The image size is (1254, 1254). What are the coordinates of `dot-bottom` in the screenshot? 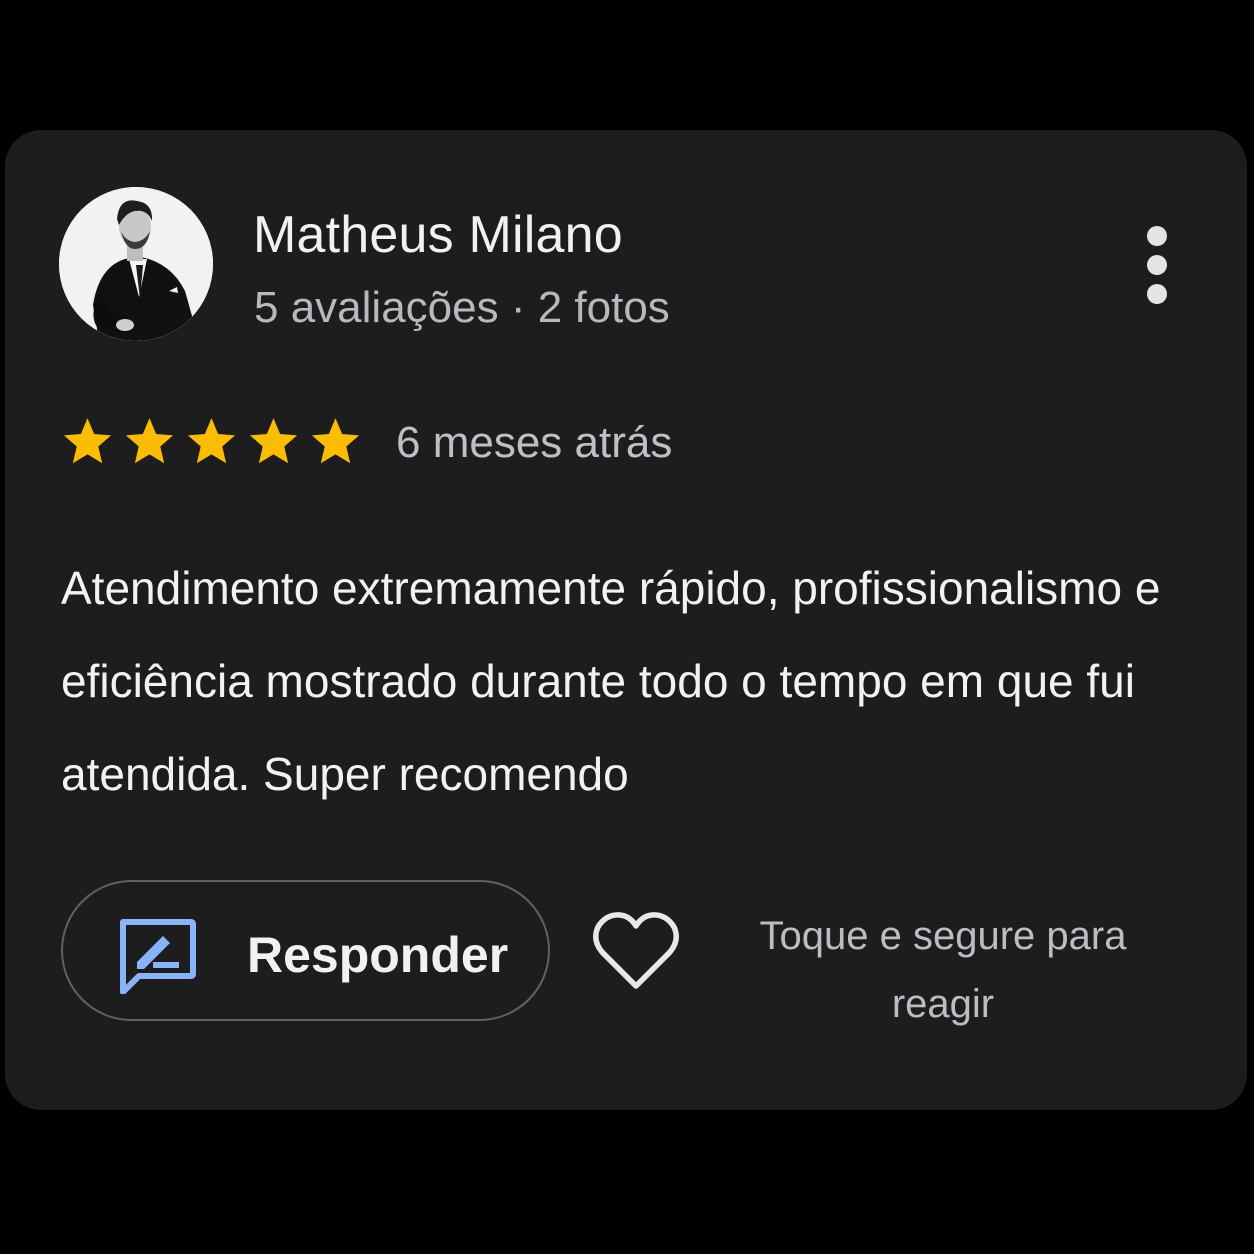 It's located at (1157, 294).